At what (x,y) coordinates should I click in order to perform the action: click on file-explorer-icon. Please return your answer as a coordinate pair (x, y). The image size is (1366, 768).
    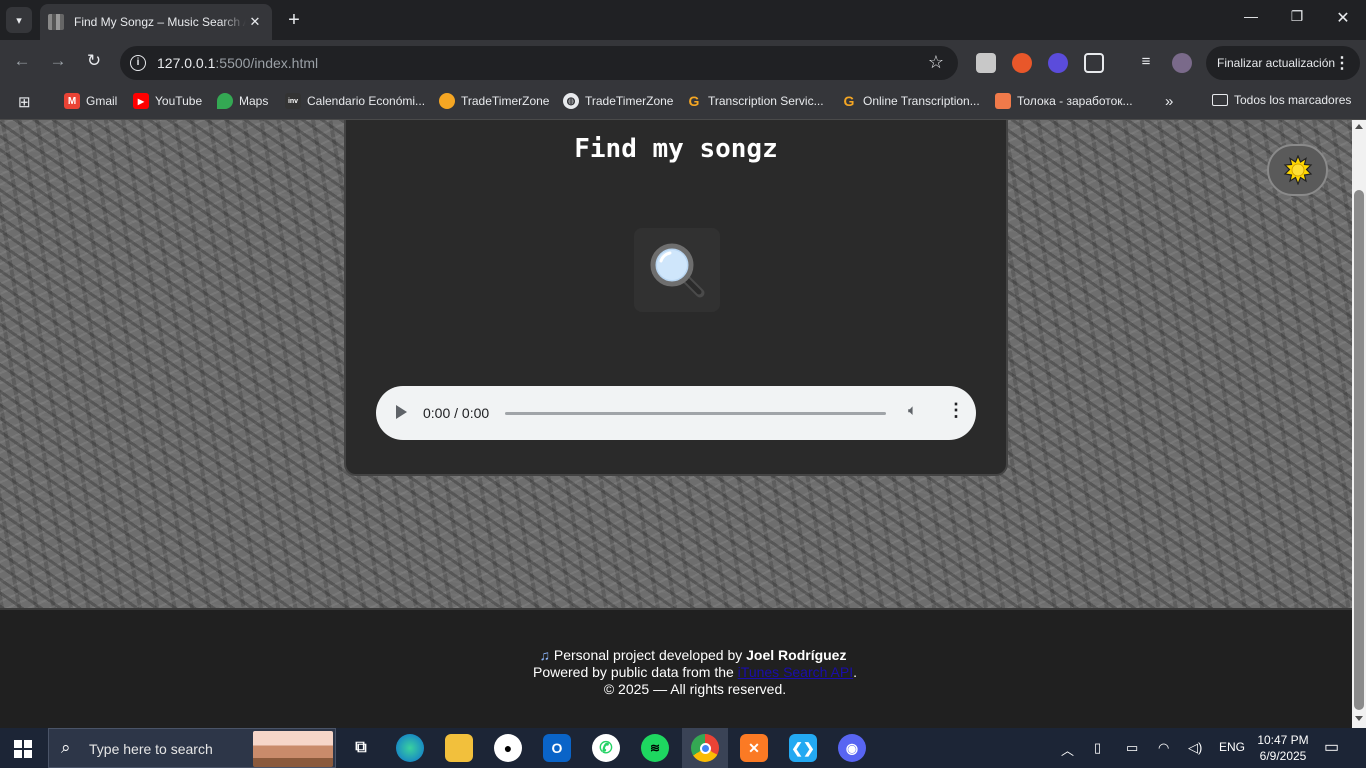
    Looking at the image, I should click on (459, 748).